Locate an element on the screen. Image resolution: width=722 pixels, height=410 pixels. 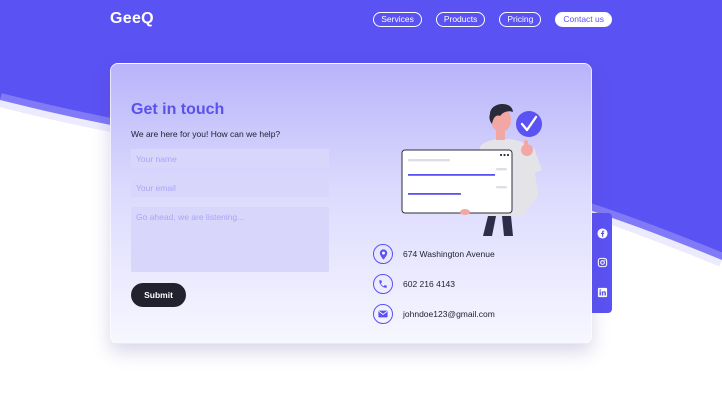
nav-links: Services Products Pricing Contact us is located at coordinates (492, 19).